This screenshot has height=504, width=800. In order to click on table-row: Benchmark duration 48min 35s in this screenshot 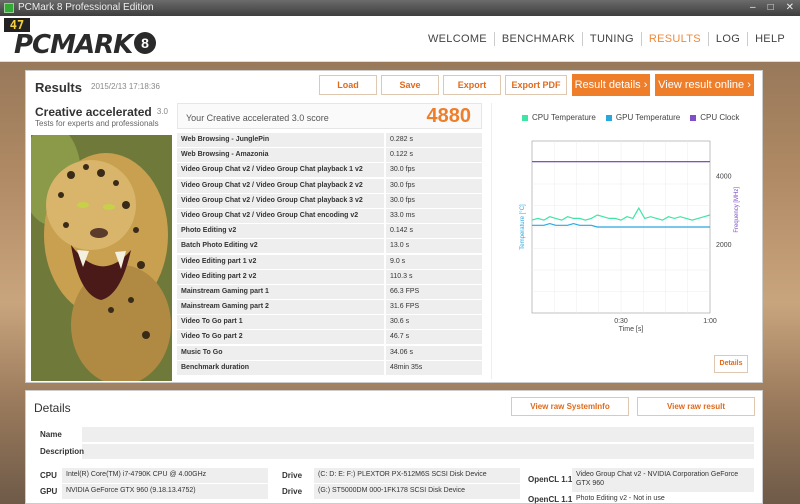, I will do `click(329, 368)`.